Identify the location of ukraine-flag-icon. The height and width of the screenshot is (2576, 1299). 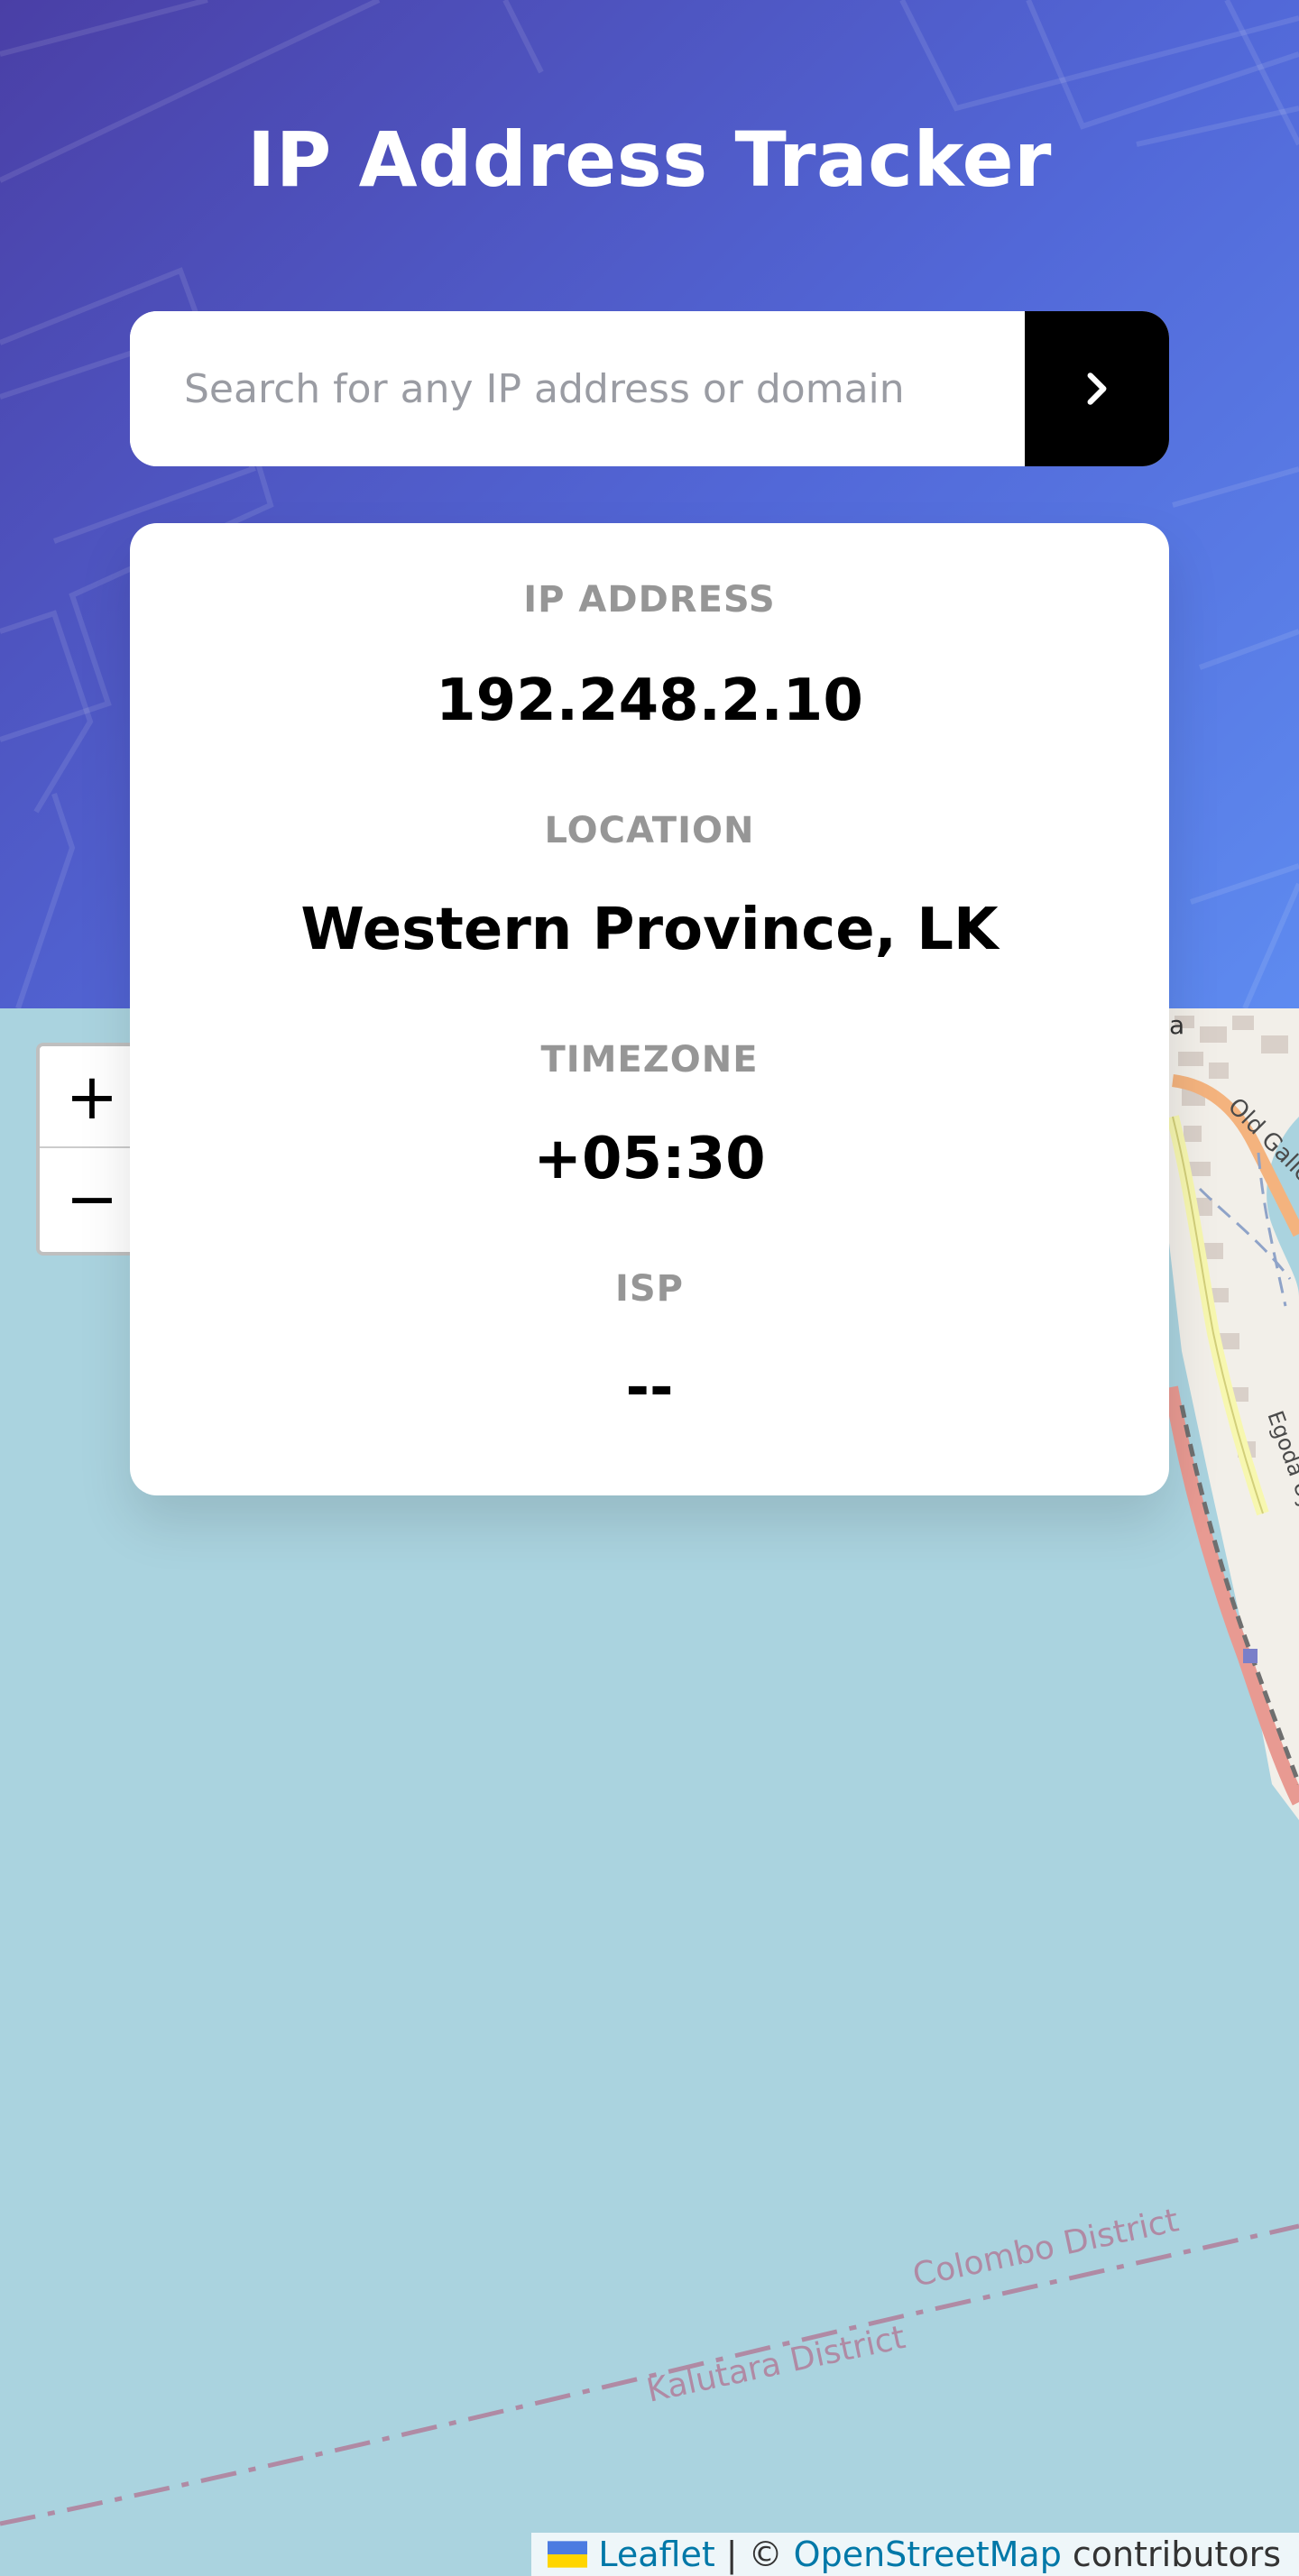
(568, 2554).